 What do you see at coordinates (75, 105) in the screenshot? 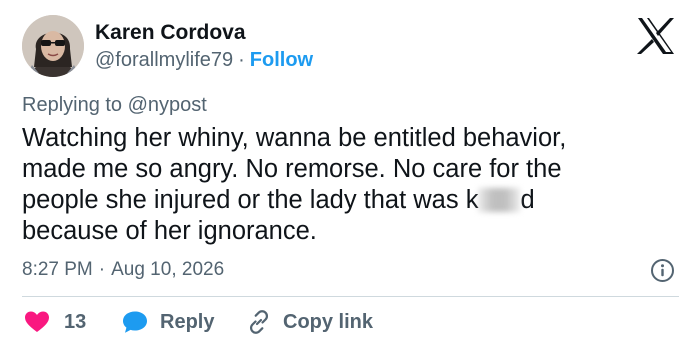
I see `replying-prefix: Replying to` at bounding box center [75, 105].